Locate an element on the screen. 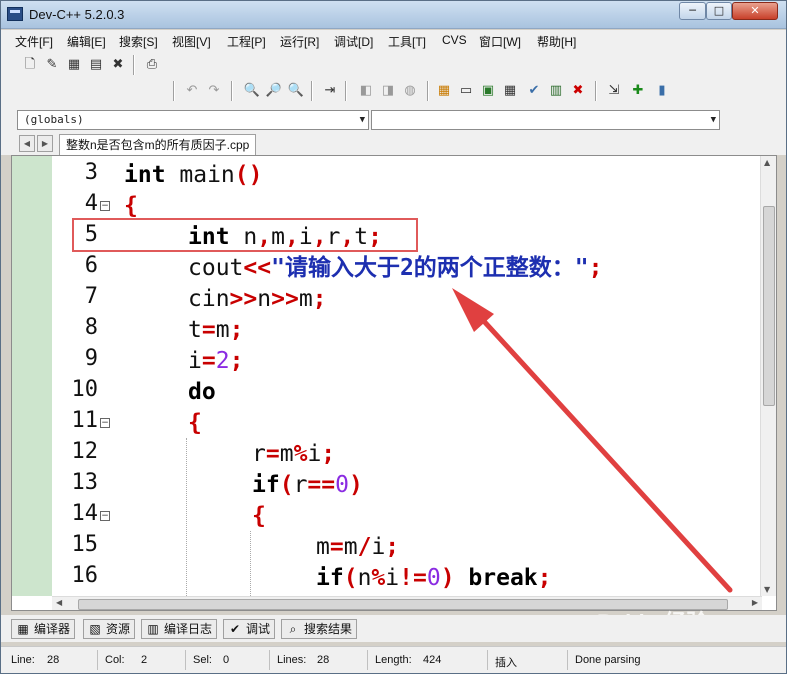  code-line-12: r=m%i; is located at coordinates (293, 454).